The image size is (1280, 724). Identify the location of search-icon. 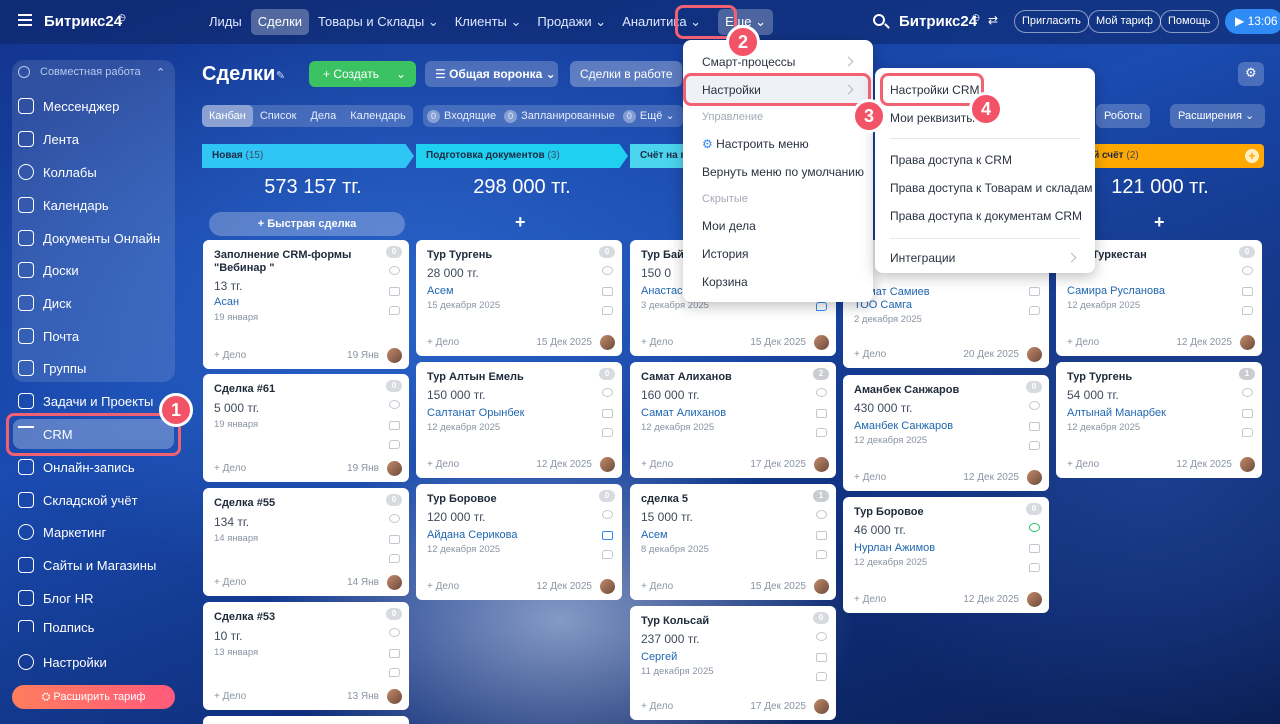
(879, 20).